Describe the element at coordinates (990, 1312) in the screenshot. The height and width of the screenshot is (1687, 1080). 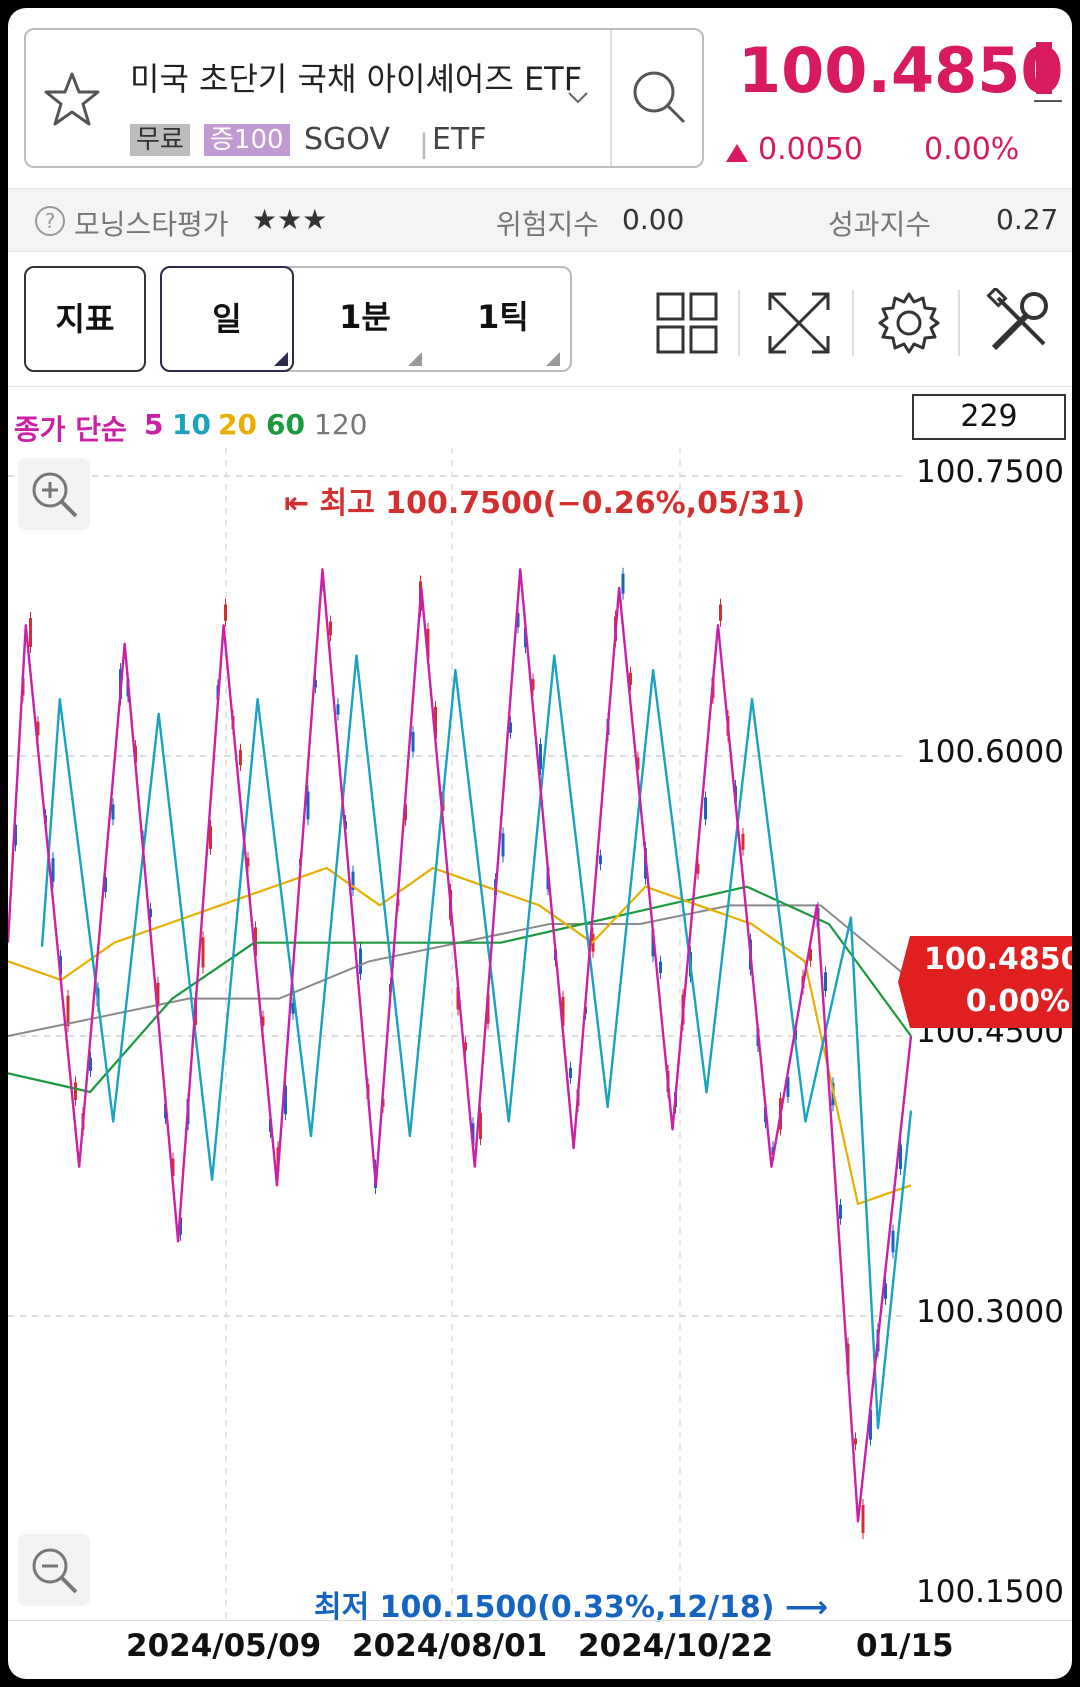
I see `y-tick-label: 100.3000` at that location.